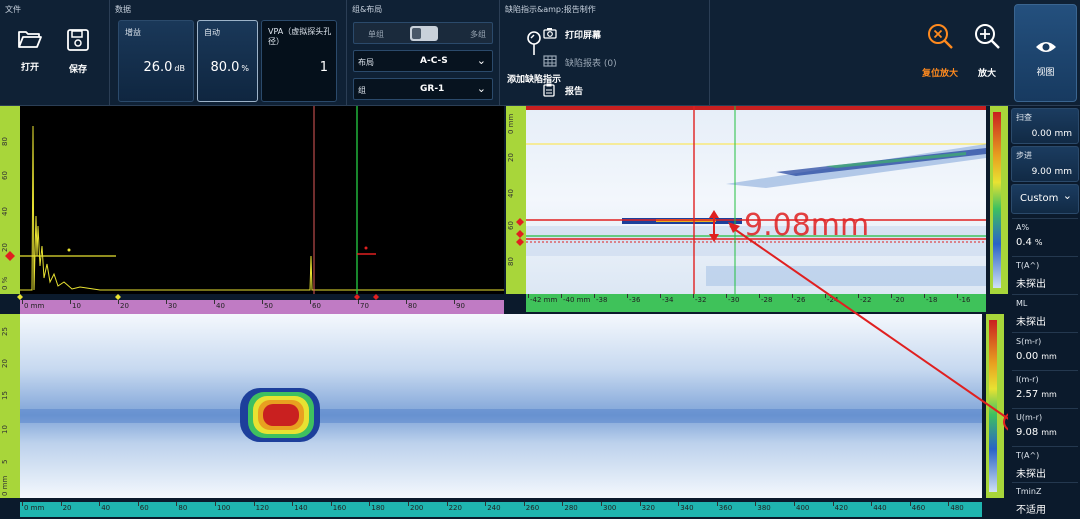 This screenshot has height=519, width=1080. I want to click on reading-value: 0.00 mm, so click(1036, 356).